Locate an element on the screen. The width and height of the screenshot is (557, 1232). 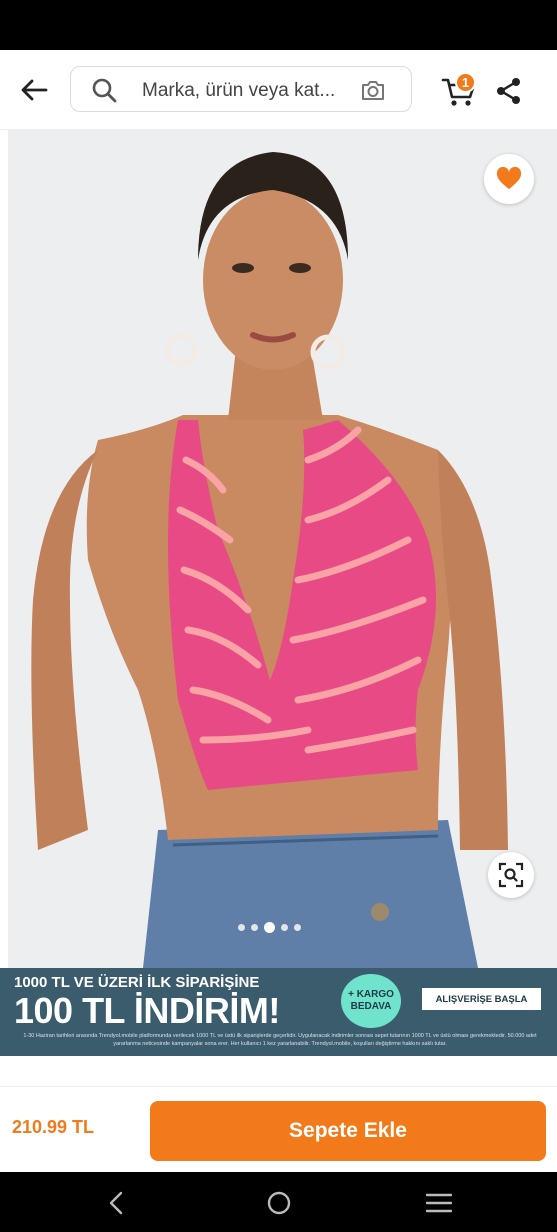
heart-icon is located at coordinates (509, 178).